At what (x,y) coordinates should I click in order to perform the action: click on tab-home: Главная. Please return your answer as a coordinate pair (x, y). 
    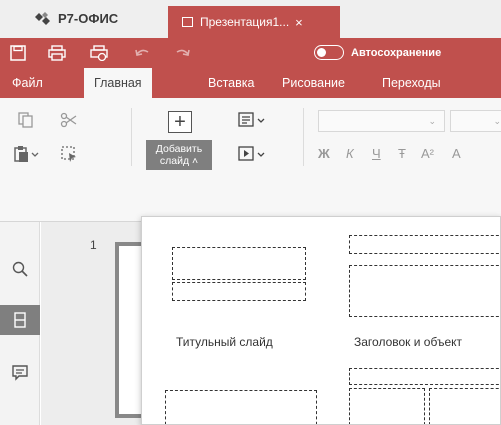
    Looking at the image, I should click on (118, 83).